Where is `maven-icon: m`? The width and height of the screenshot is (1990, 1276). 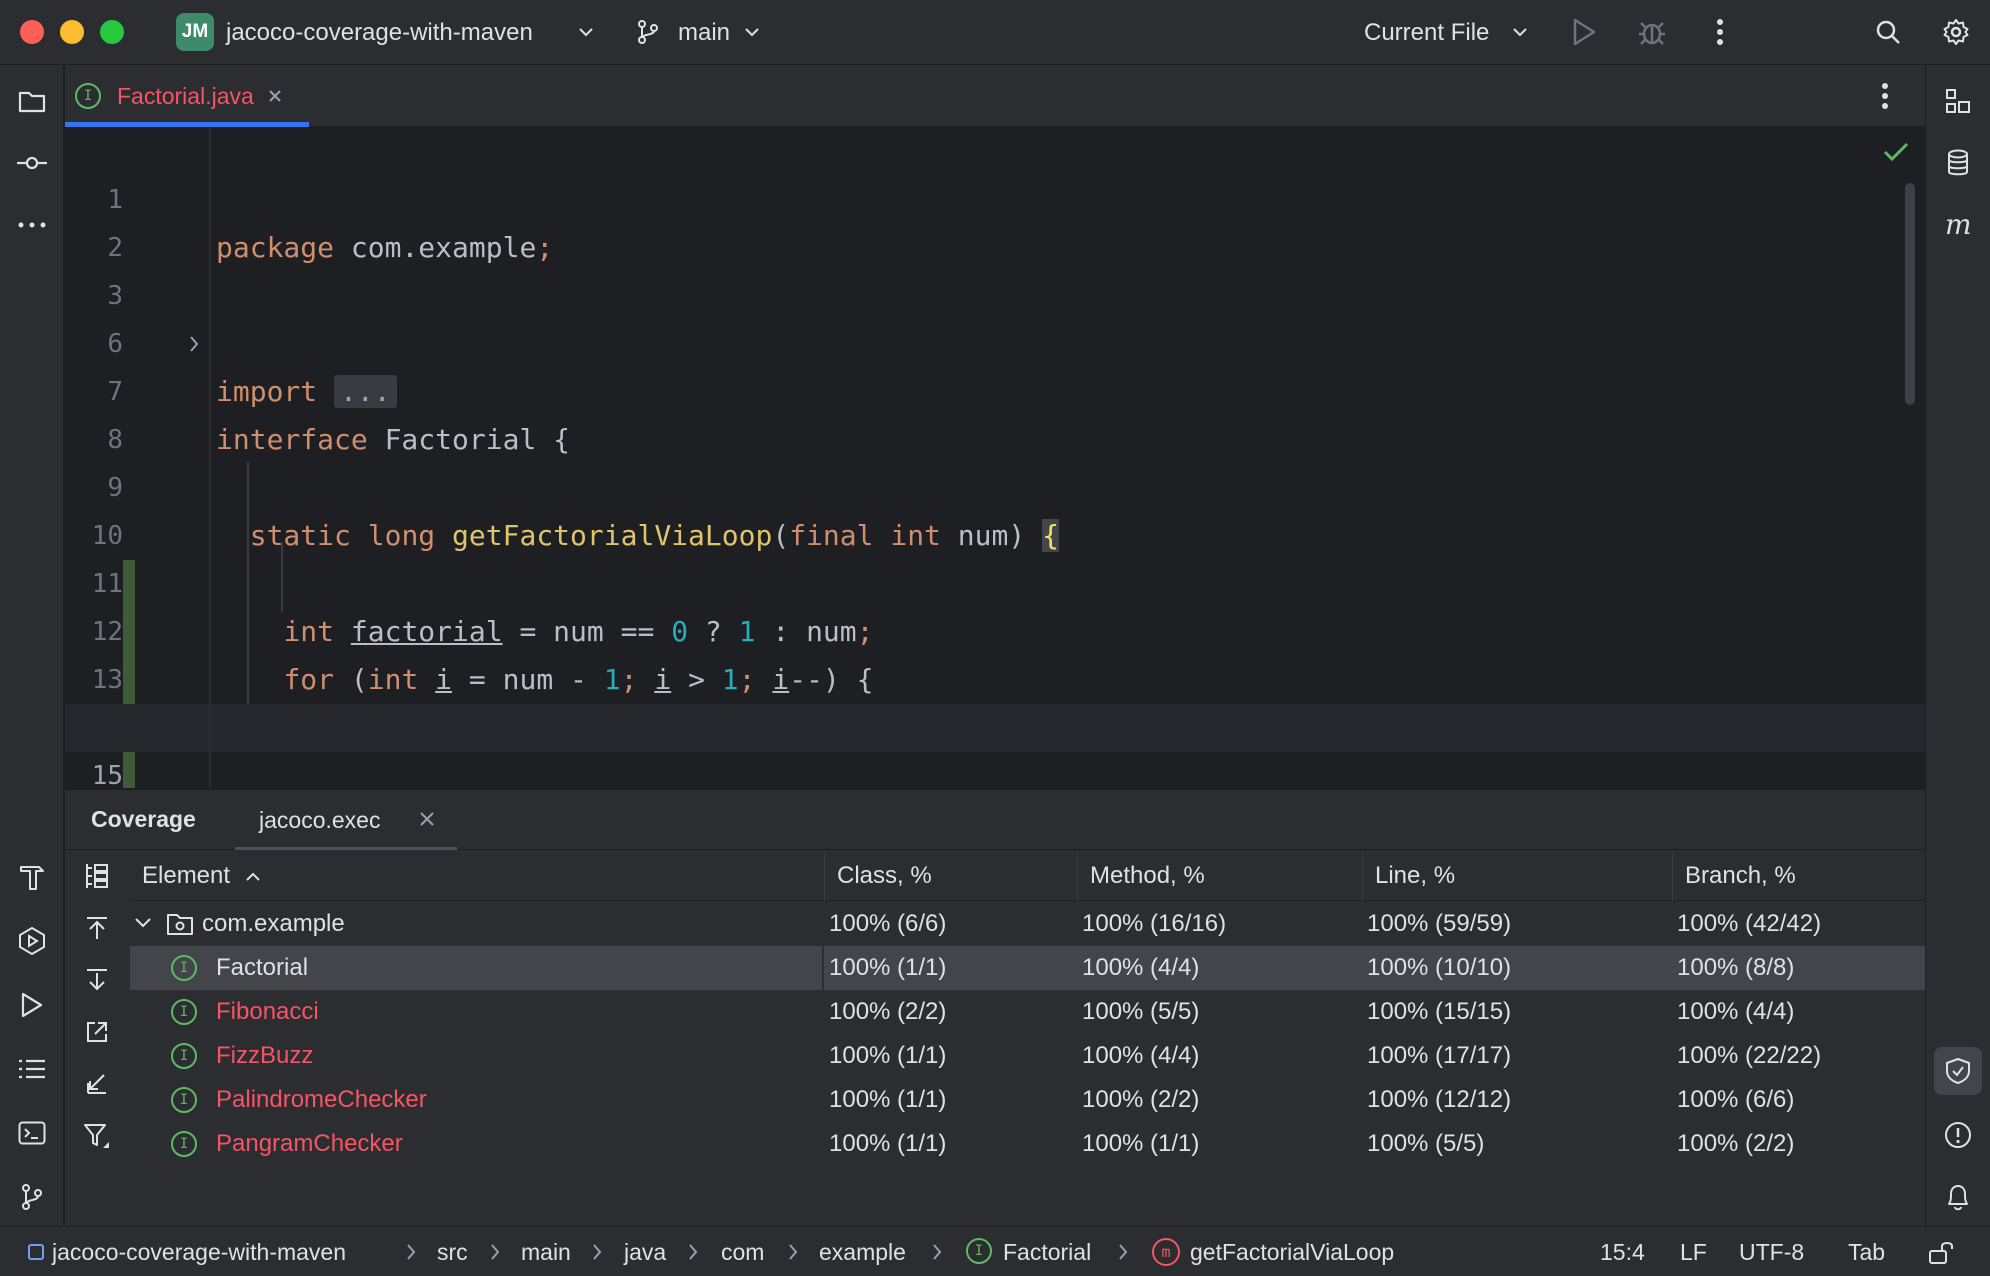
maven-icon: m is located at coordinates (1958, 225).